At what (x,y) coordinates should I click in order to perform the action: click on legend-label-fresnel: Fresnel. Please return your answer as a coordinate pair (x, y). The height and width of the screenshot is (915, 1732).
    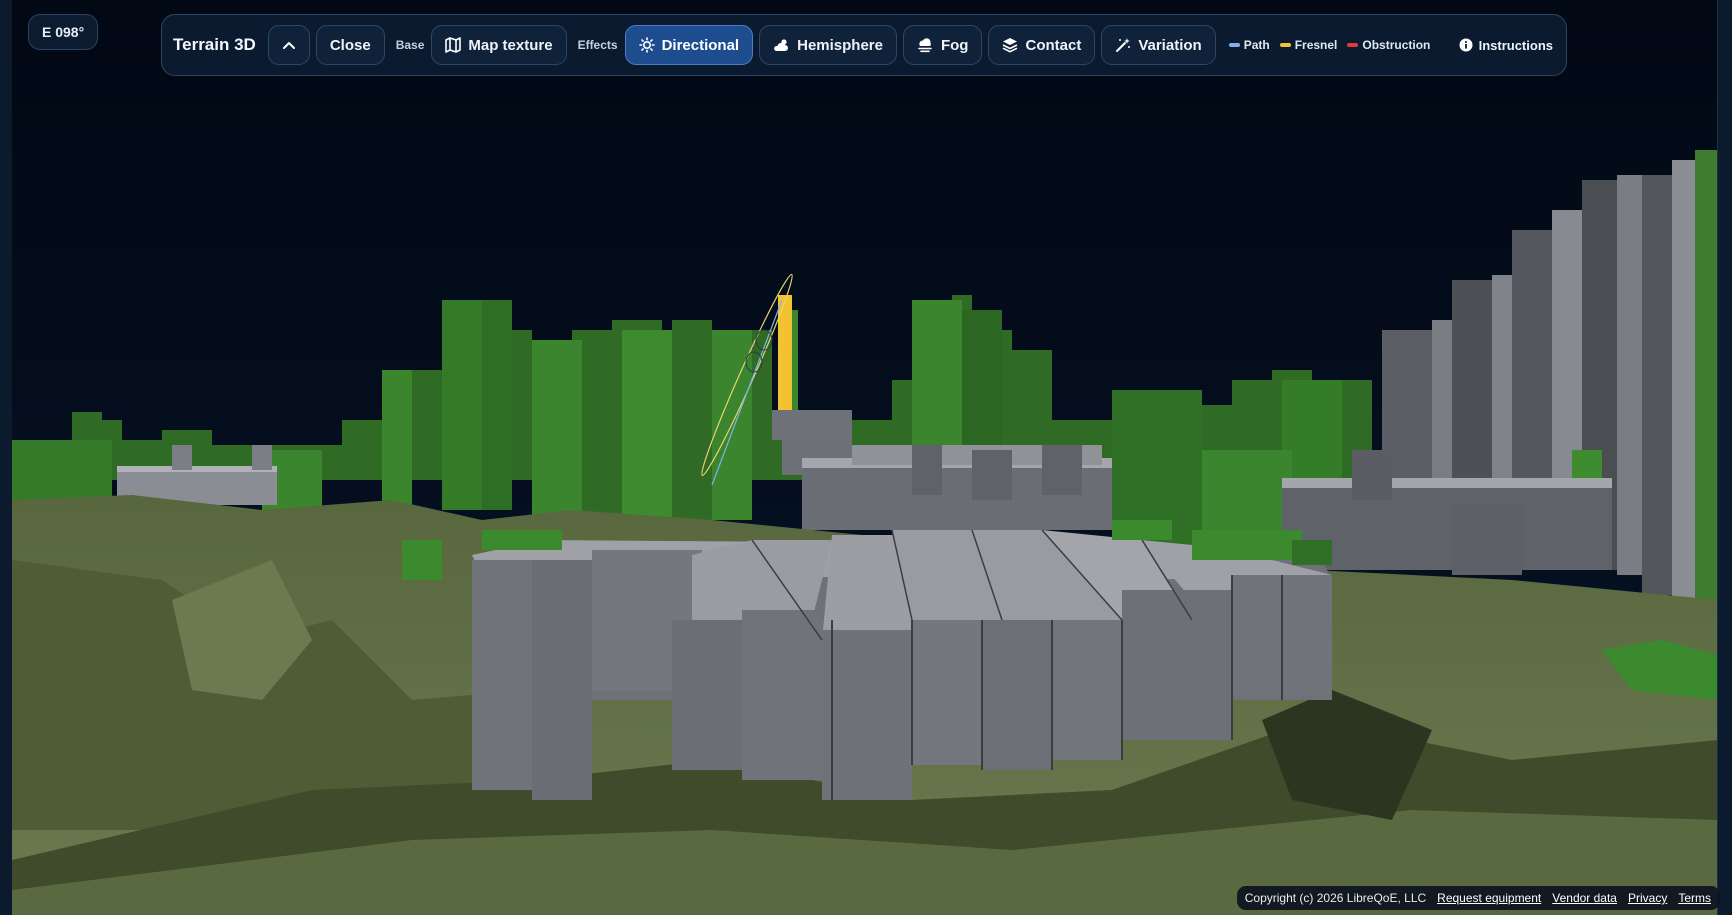
    Looking at the image, I should click on (1316, 45).